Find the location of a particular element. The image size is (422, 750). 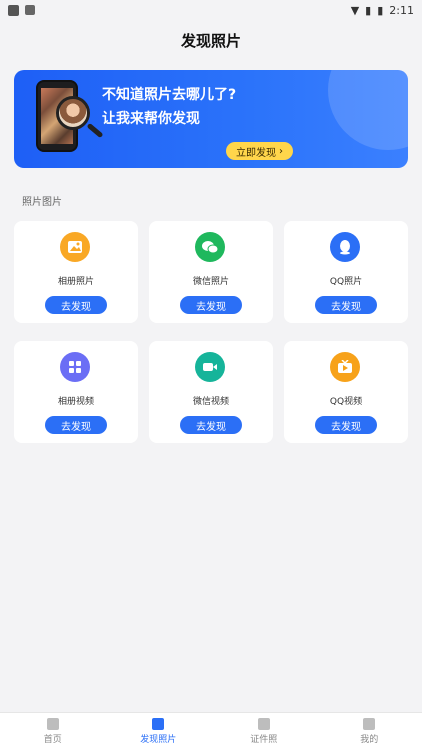

card-label: QQ照片 is located at coordinates (346, 282).